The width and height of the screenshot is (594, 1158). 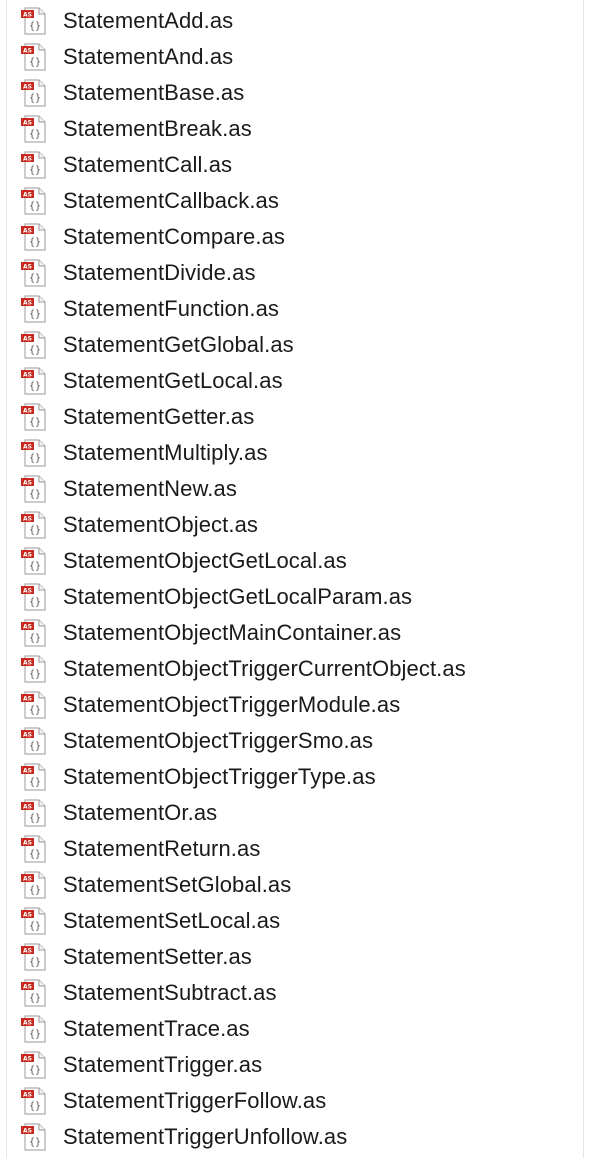 I want to click on file-name-label: StatementMultiply.as, so click(x=165, y=452).